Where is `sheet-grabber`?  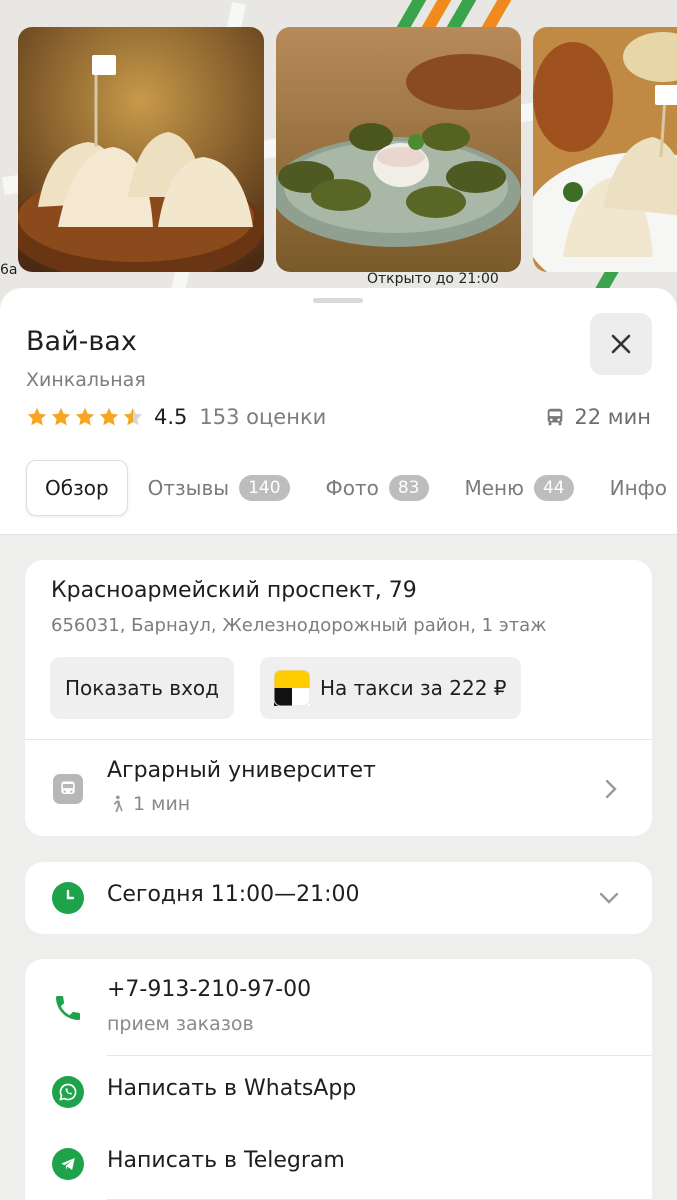
sheet-grabber is located at coordinates (338, 300).